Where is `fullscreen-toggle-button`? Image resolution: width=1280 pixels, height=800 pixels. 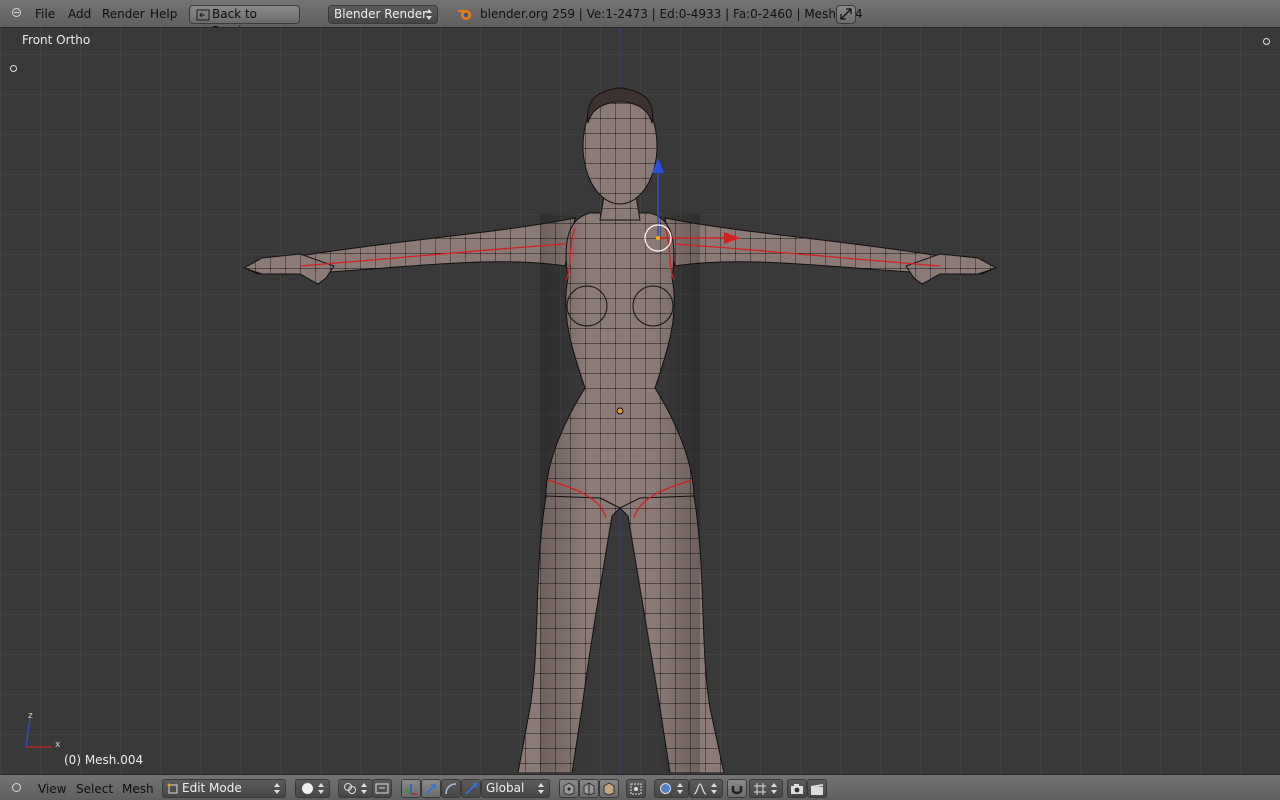 fullscreen-toggle-button is located at coordinates (846, 14).